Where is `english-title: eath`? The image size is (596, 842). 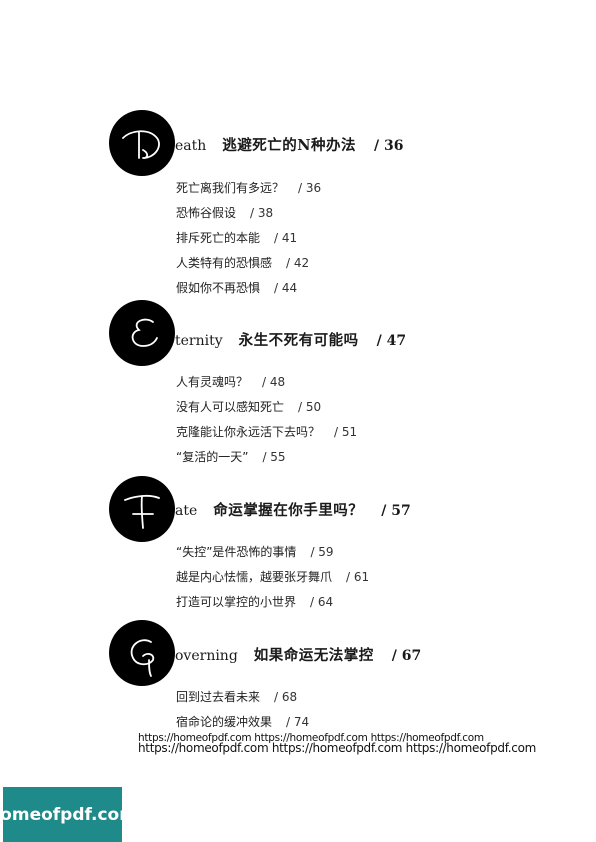 english-title: eath is located at coordinates (191, 146).